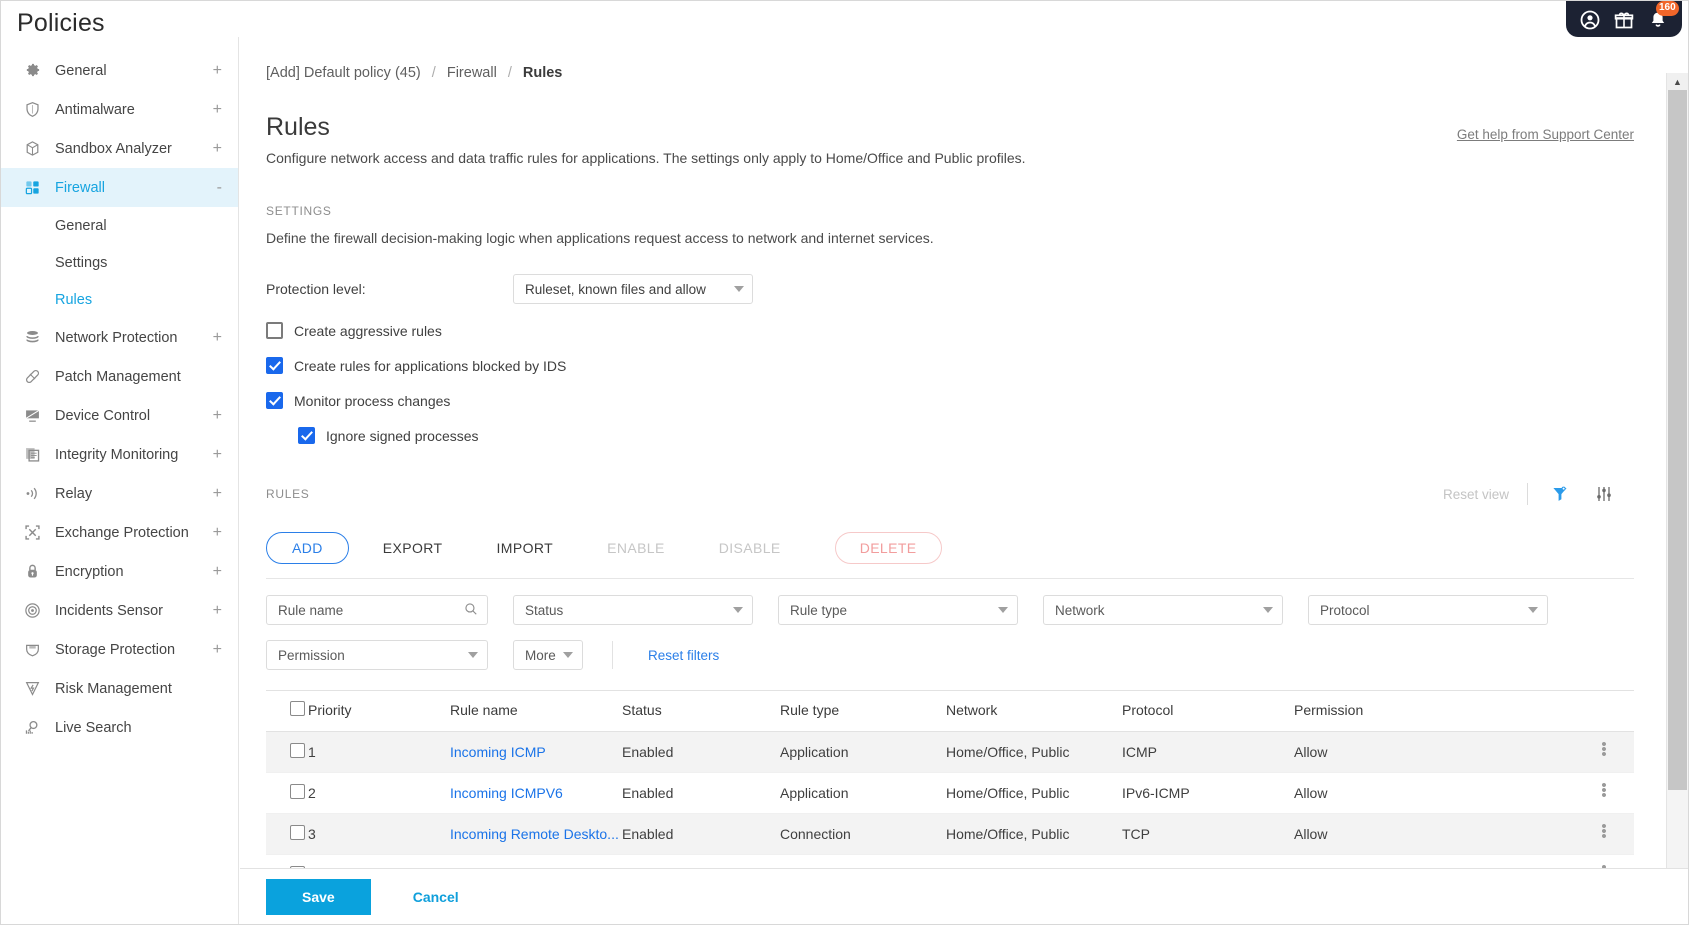 Image resolution: width=1689 pixels, height=925 pixels. What do you see at coordinates (318, 896) in the screenshot?
I see `save-button: Save` at bounding box center [318, 896].